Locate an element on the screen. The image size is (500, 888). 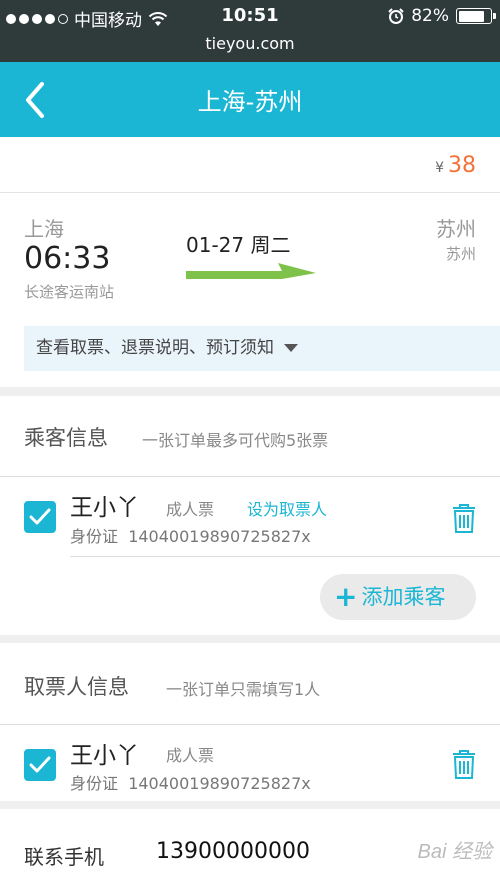
price-value: 38 is located at coordinates (462, 165).